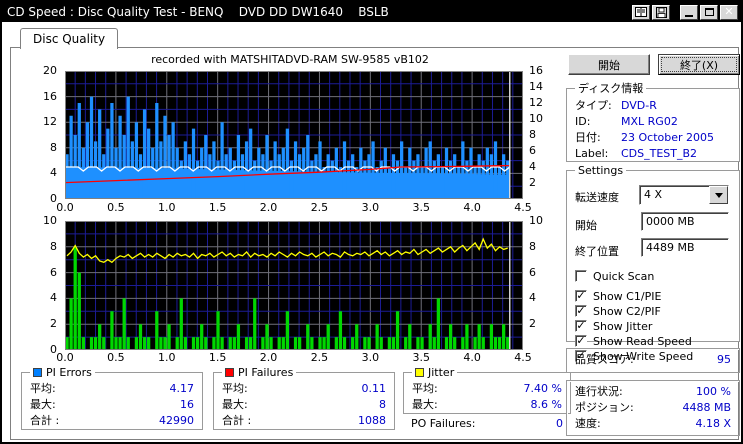 This screenshot has height=444, width=743. I want to click on maximize-icon, so click(709, 12).